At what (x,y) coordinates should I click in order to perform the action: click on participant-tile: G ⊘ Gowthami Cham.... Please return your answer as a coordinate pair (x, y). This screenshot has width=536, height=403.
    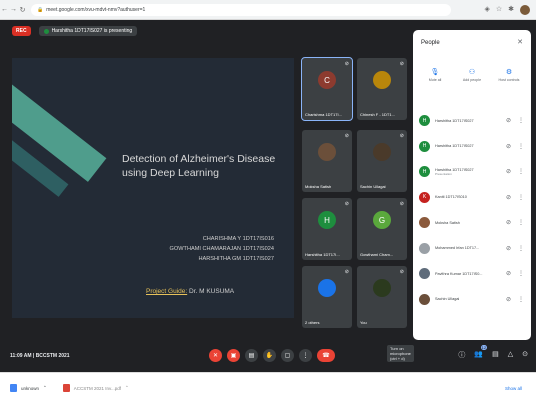
    Looking at the image, I should click on (382, 229).